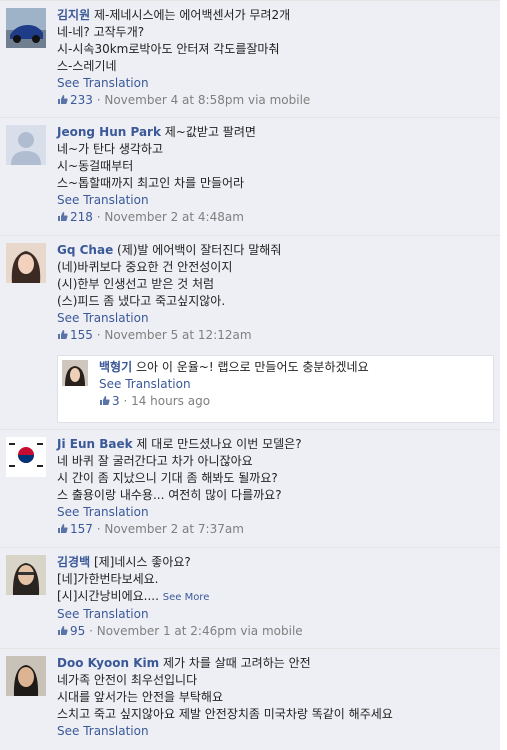 This screenshot has width=507, height=750. Describe the element at coordinates (71, 631) in the screenshot. I see `like-count: 95` at that location.